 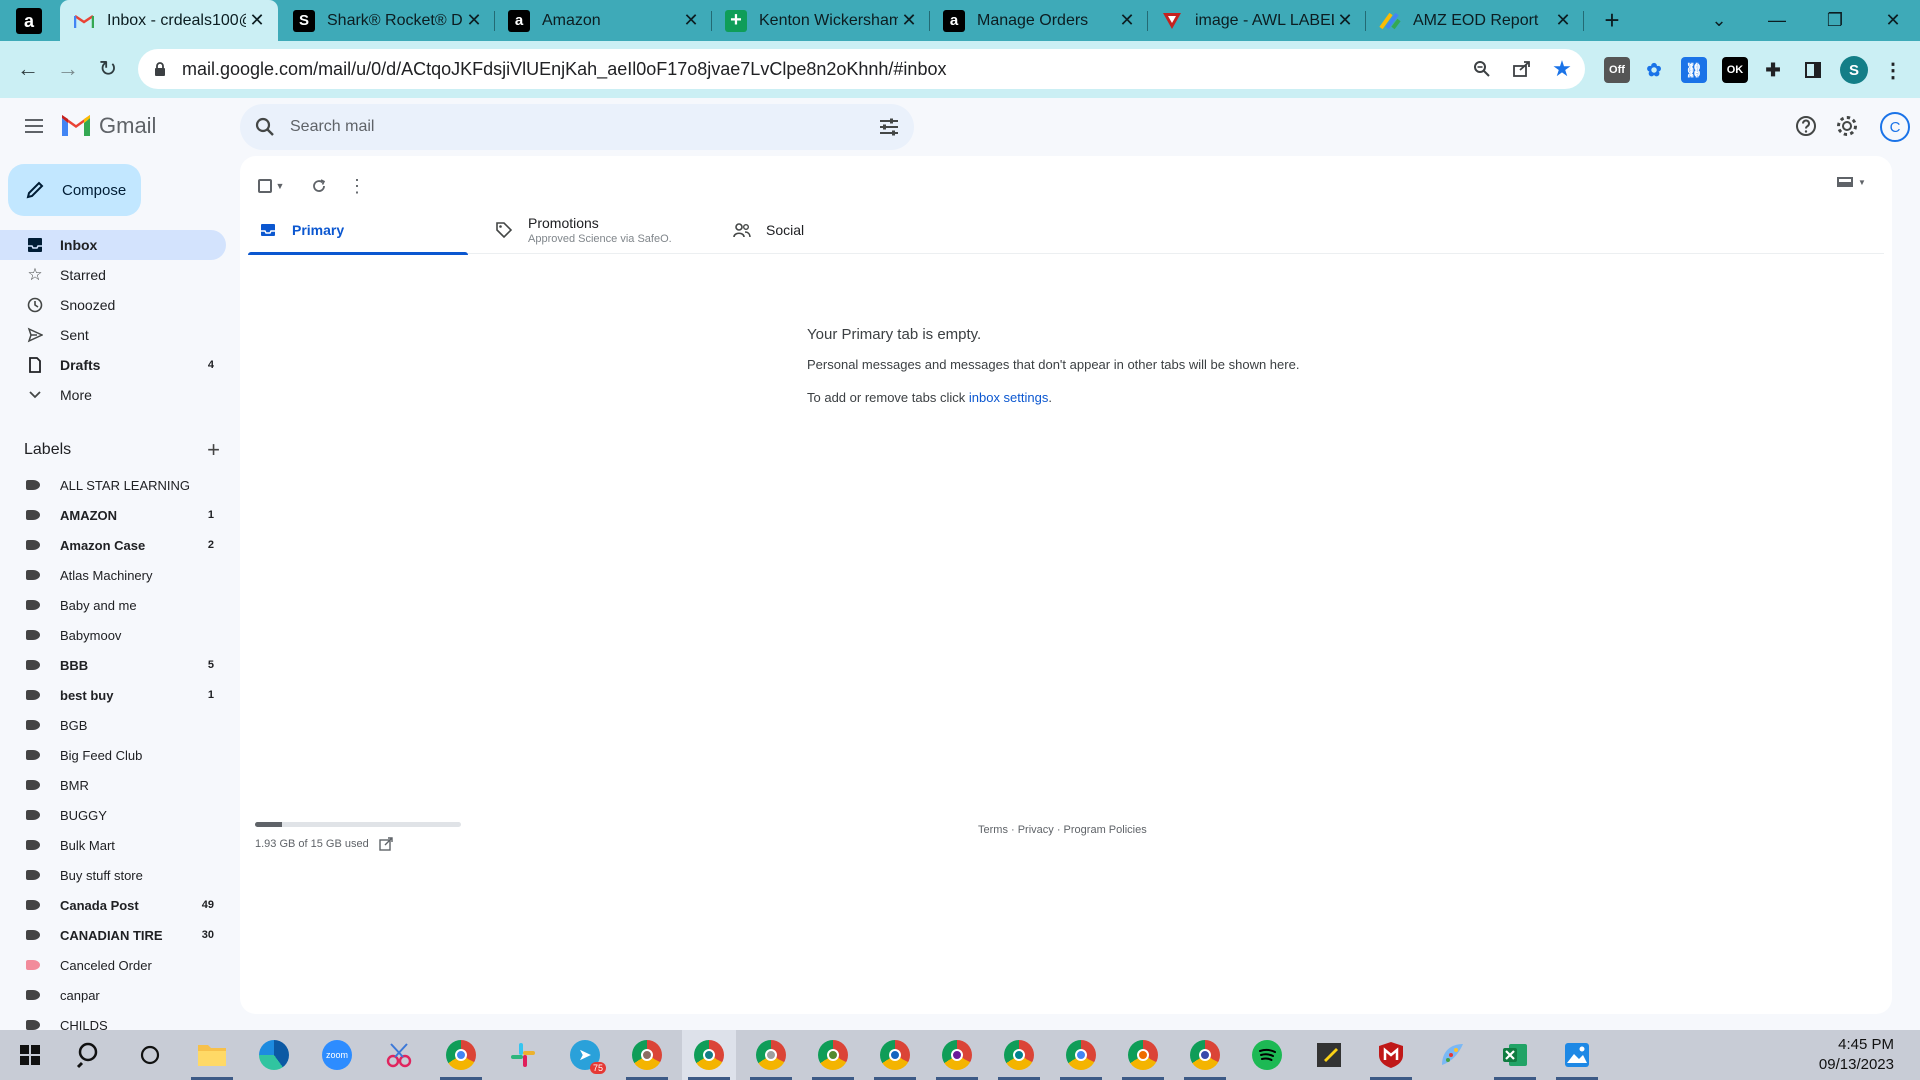 What do you see at coordinates (113, 275) in the screenshot?
I see `nav-item-starred: ☆ Starred` at bounding box center [113, 275].